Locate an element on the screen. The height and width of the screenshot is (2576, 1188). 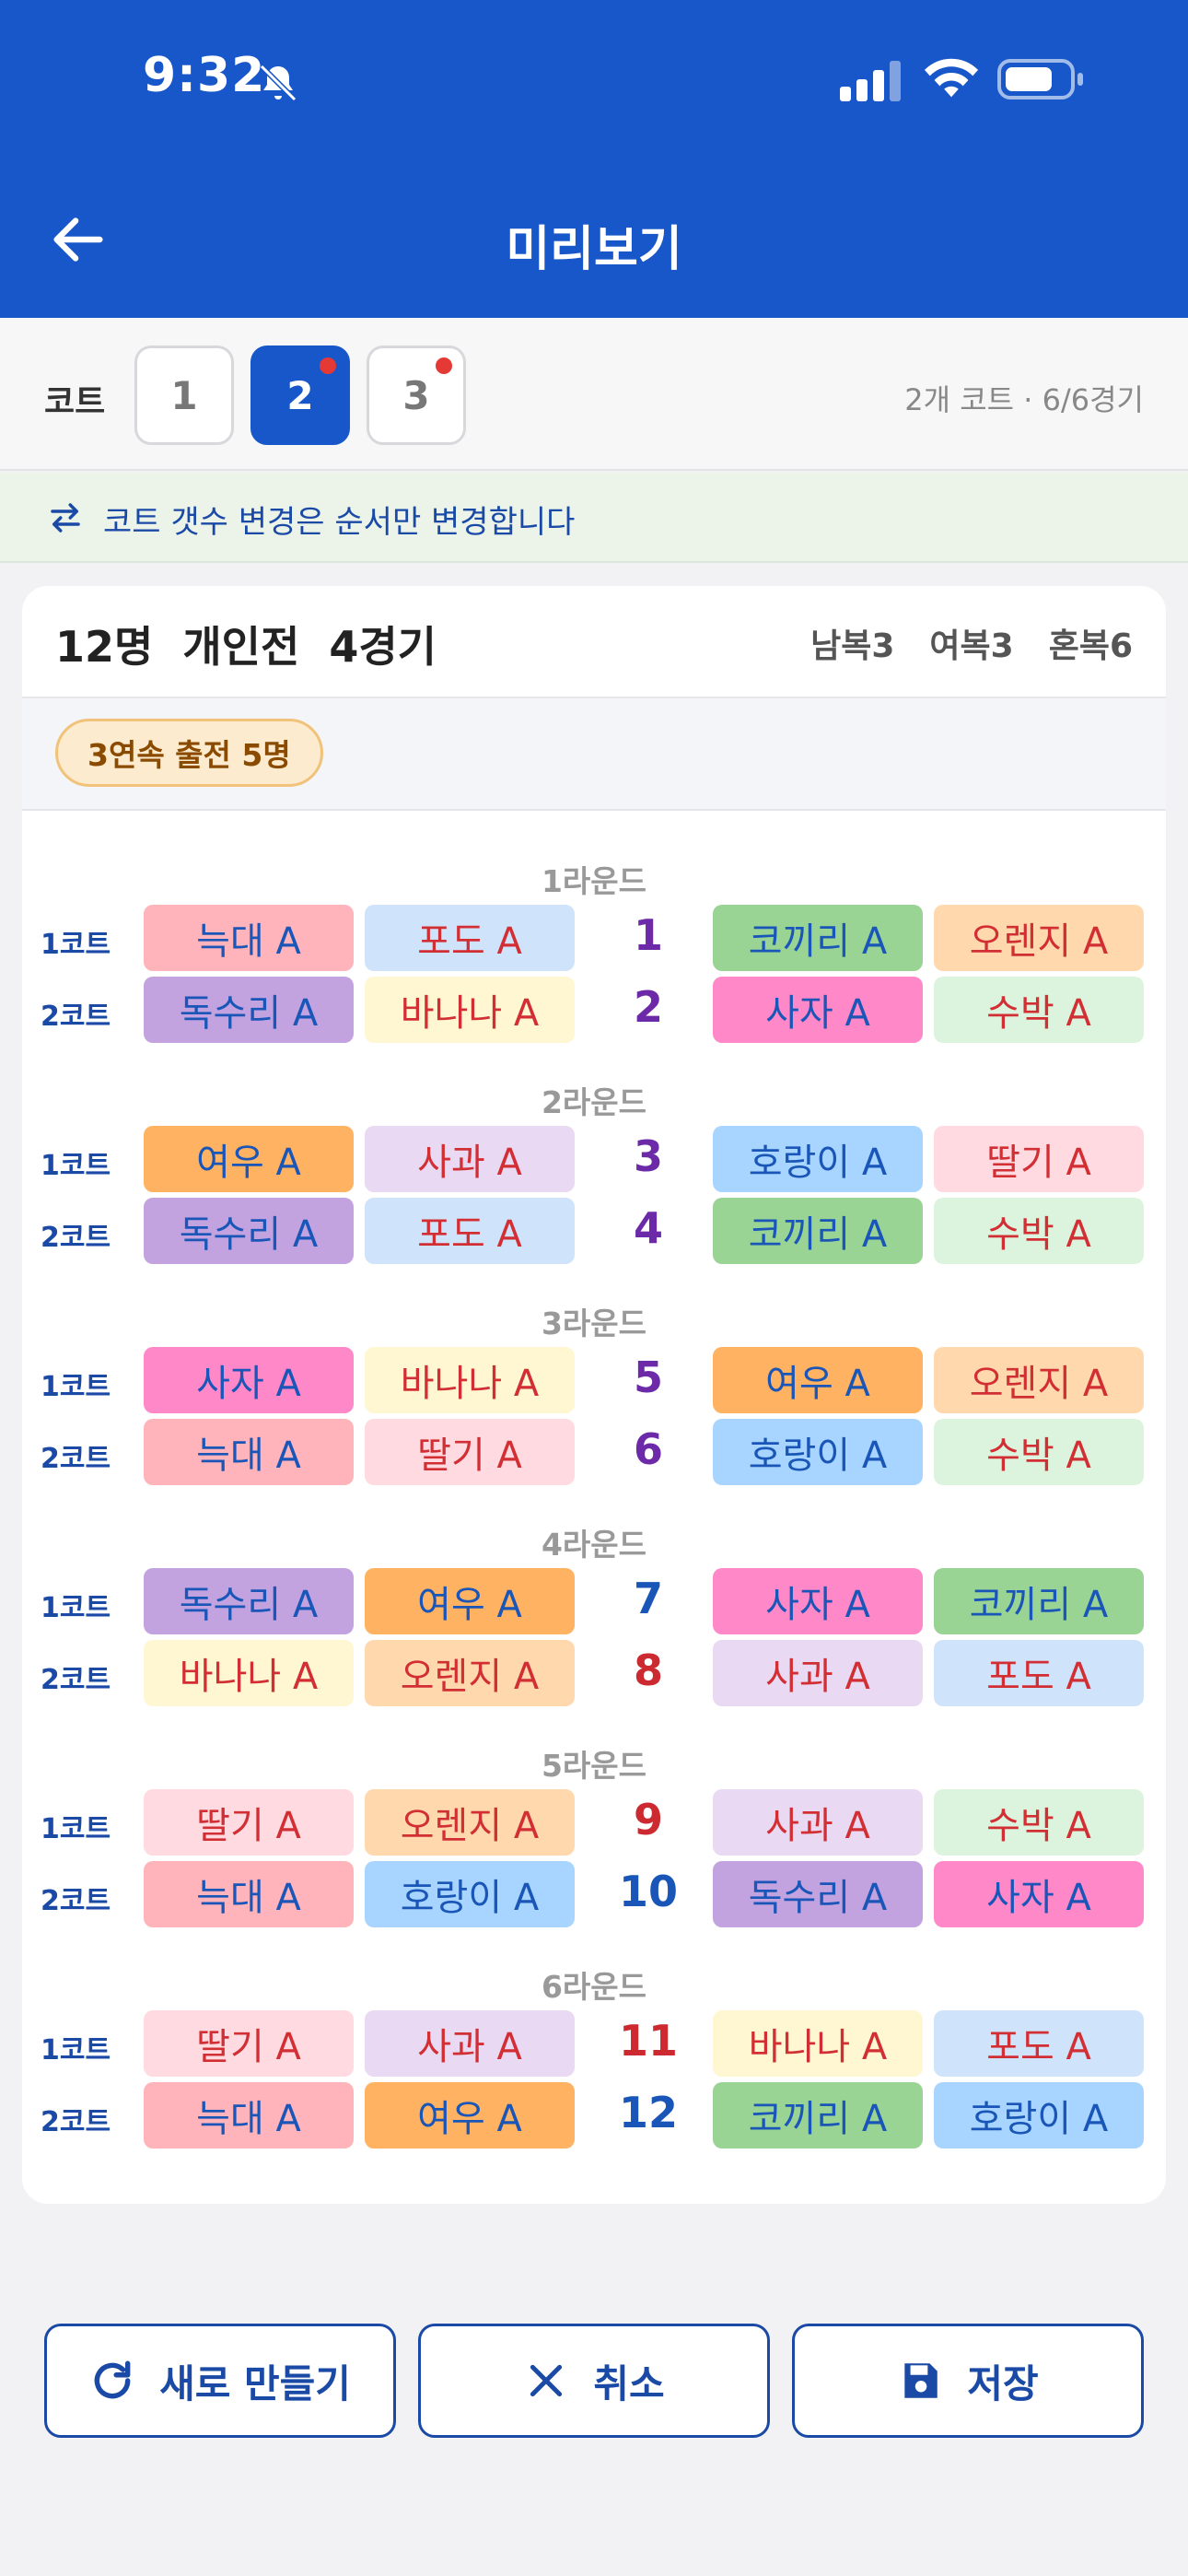
close-icon is located at coordinates (546, 2380).